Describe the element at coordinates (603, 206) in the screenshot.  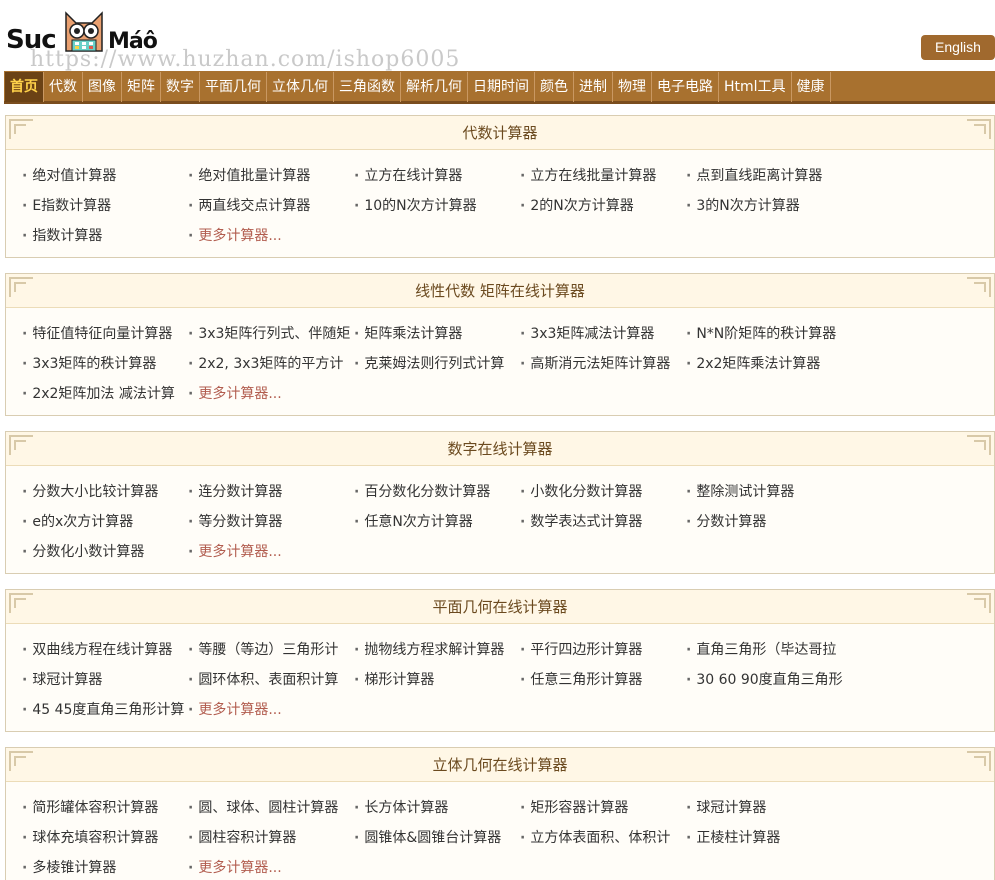
I see `calculator-link: 2的N次方计算器` at that location.